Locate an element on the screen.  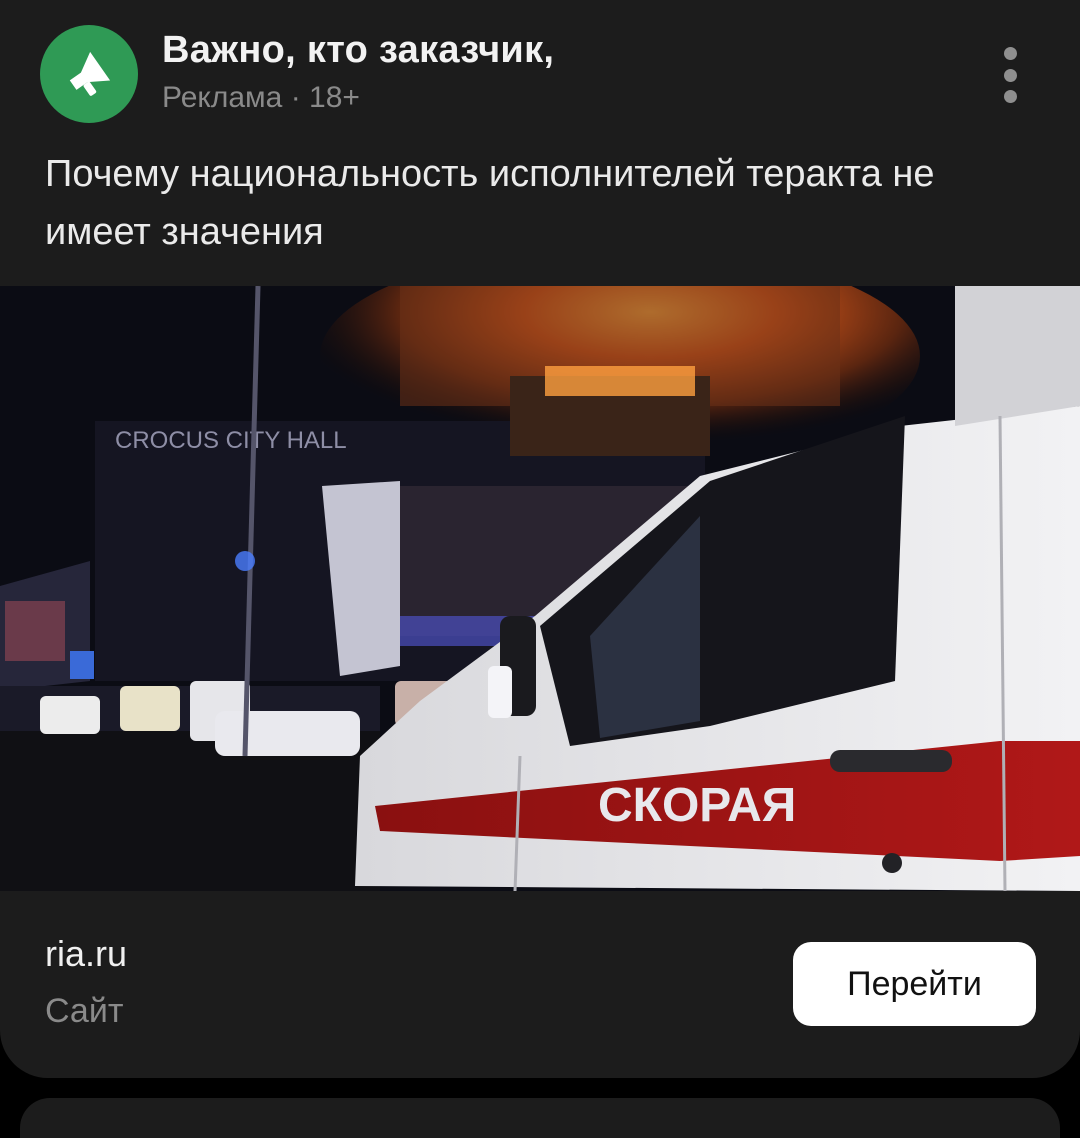
advertiser-title: Важно, кто заказчик, is located at coordinates (358, 50).